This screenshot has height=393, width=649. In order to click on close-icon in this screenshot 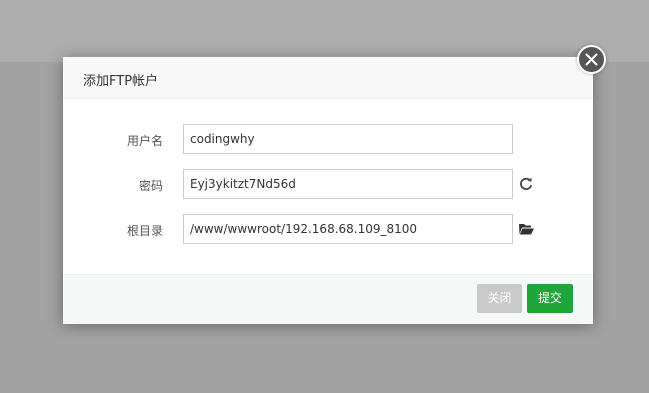, I will do `click(591, 59)`.